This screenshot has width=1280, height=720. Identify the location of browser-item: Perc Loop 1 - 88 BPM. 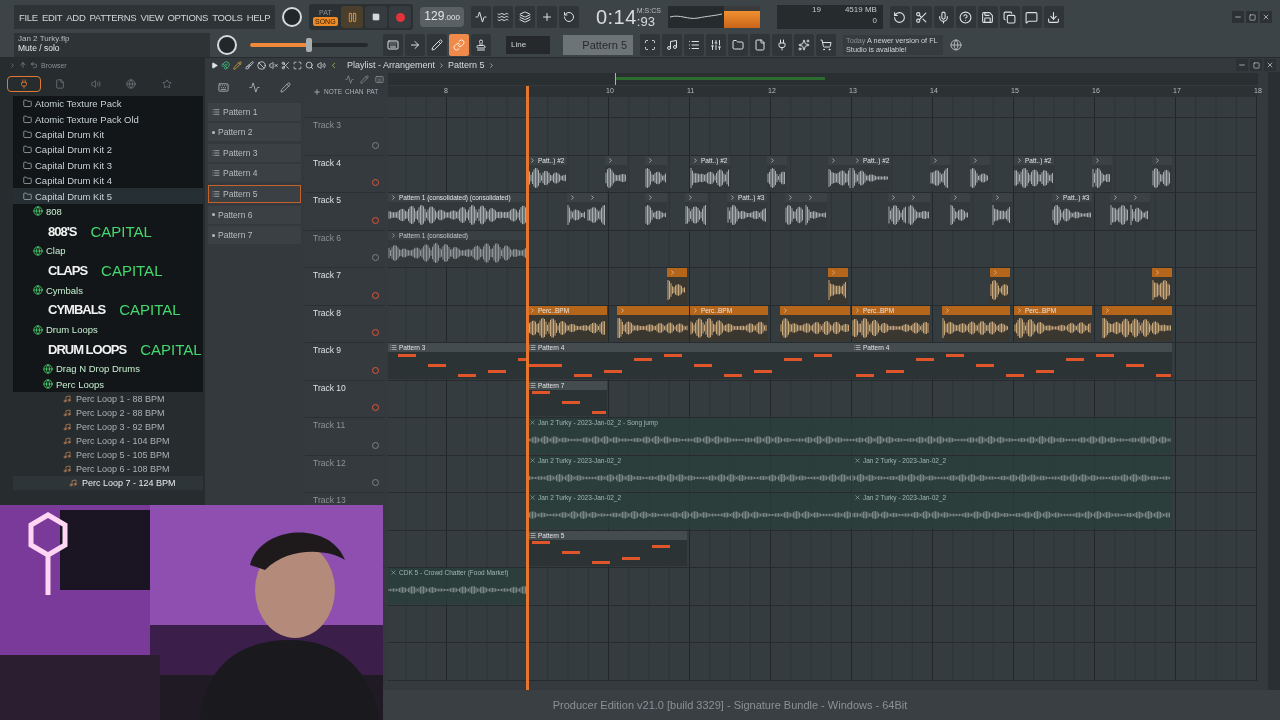
(108, 399).